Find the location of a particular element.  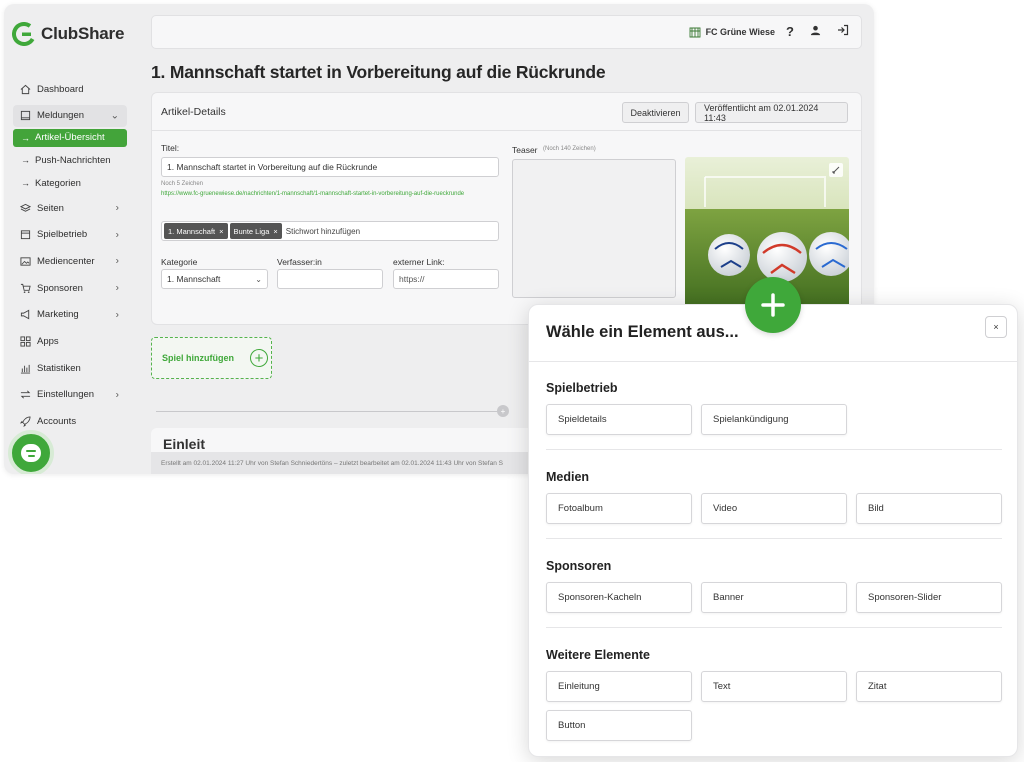

home-icon is located at coordinates (25, 89).